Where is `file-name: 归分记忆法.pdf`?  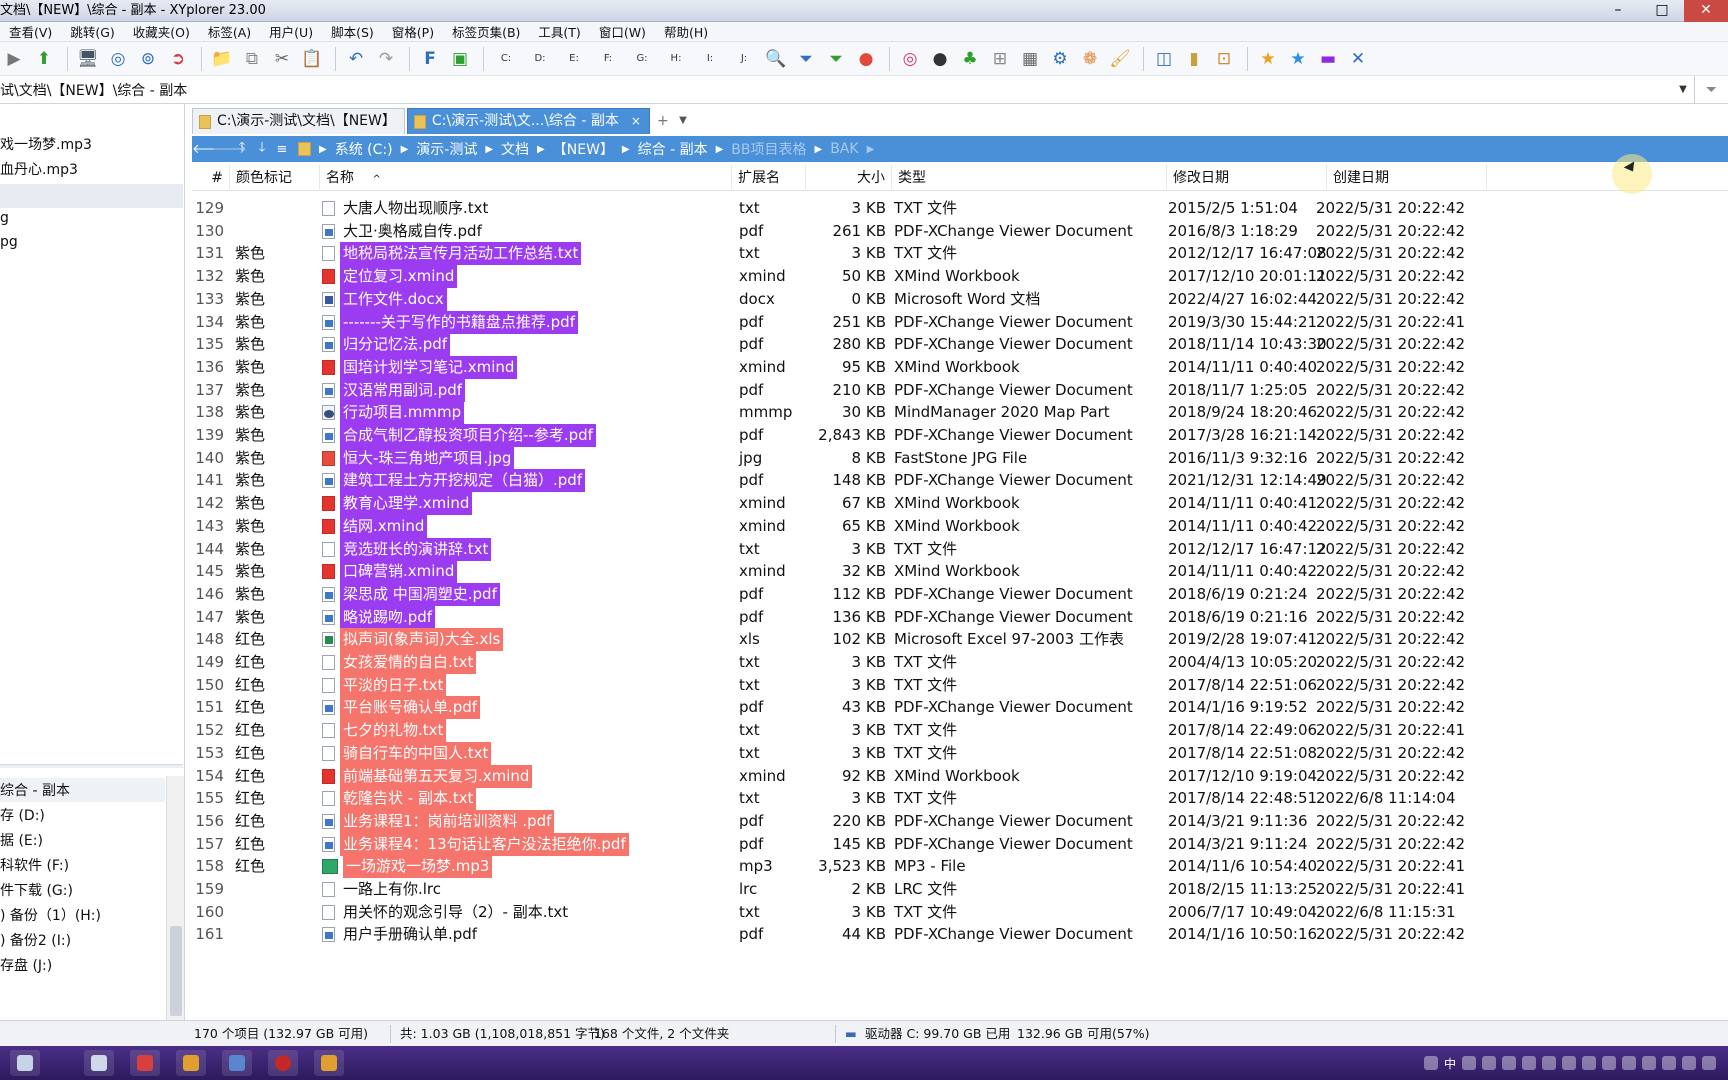
file-name: 归分记忆法.pdf is located at coordinates (395, 345).